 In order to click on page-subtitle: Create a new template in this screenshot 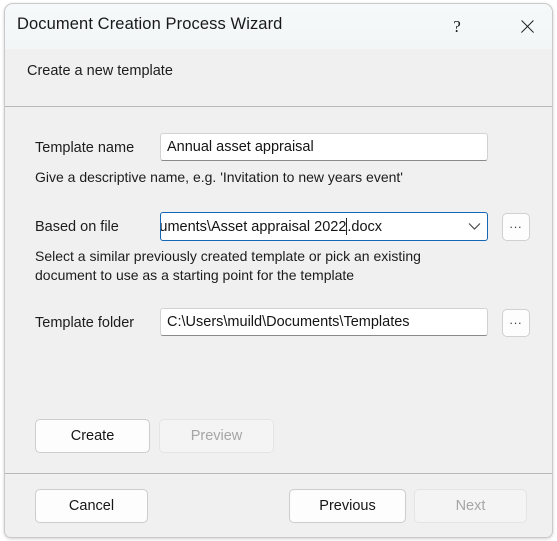, I will do `click(100, 71)`.